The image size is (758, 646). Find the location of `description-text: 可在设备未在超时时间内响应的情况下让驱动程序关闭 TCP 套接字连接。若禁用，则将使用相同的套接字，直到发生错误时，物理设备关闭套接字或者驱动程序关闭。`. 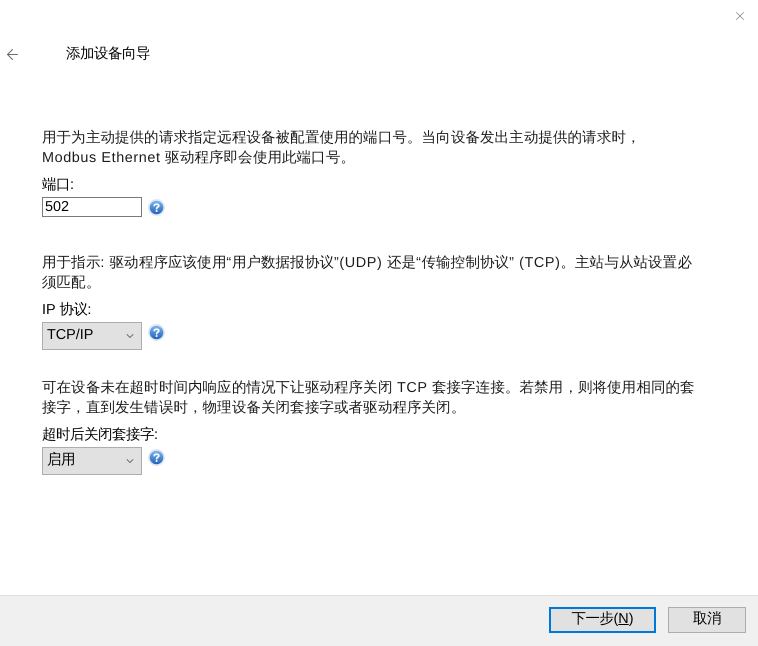

description-text: 可在设备未在超时时间内响应的情况下让驱动程序关闭 TCP 套接字连接。若禁用，则将使用相同的套接字，直到发生错误时，物理设备关闭套接字或者驱动程序关闭。 is located at coordinates (369, 398).